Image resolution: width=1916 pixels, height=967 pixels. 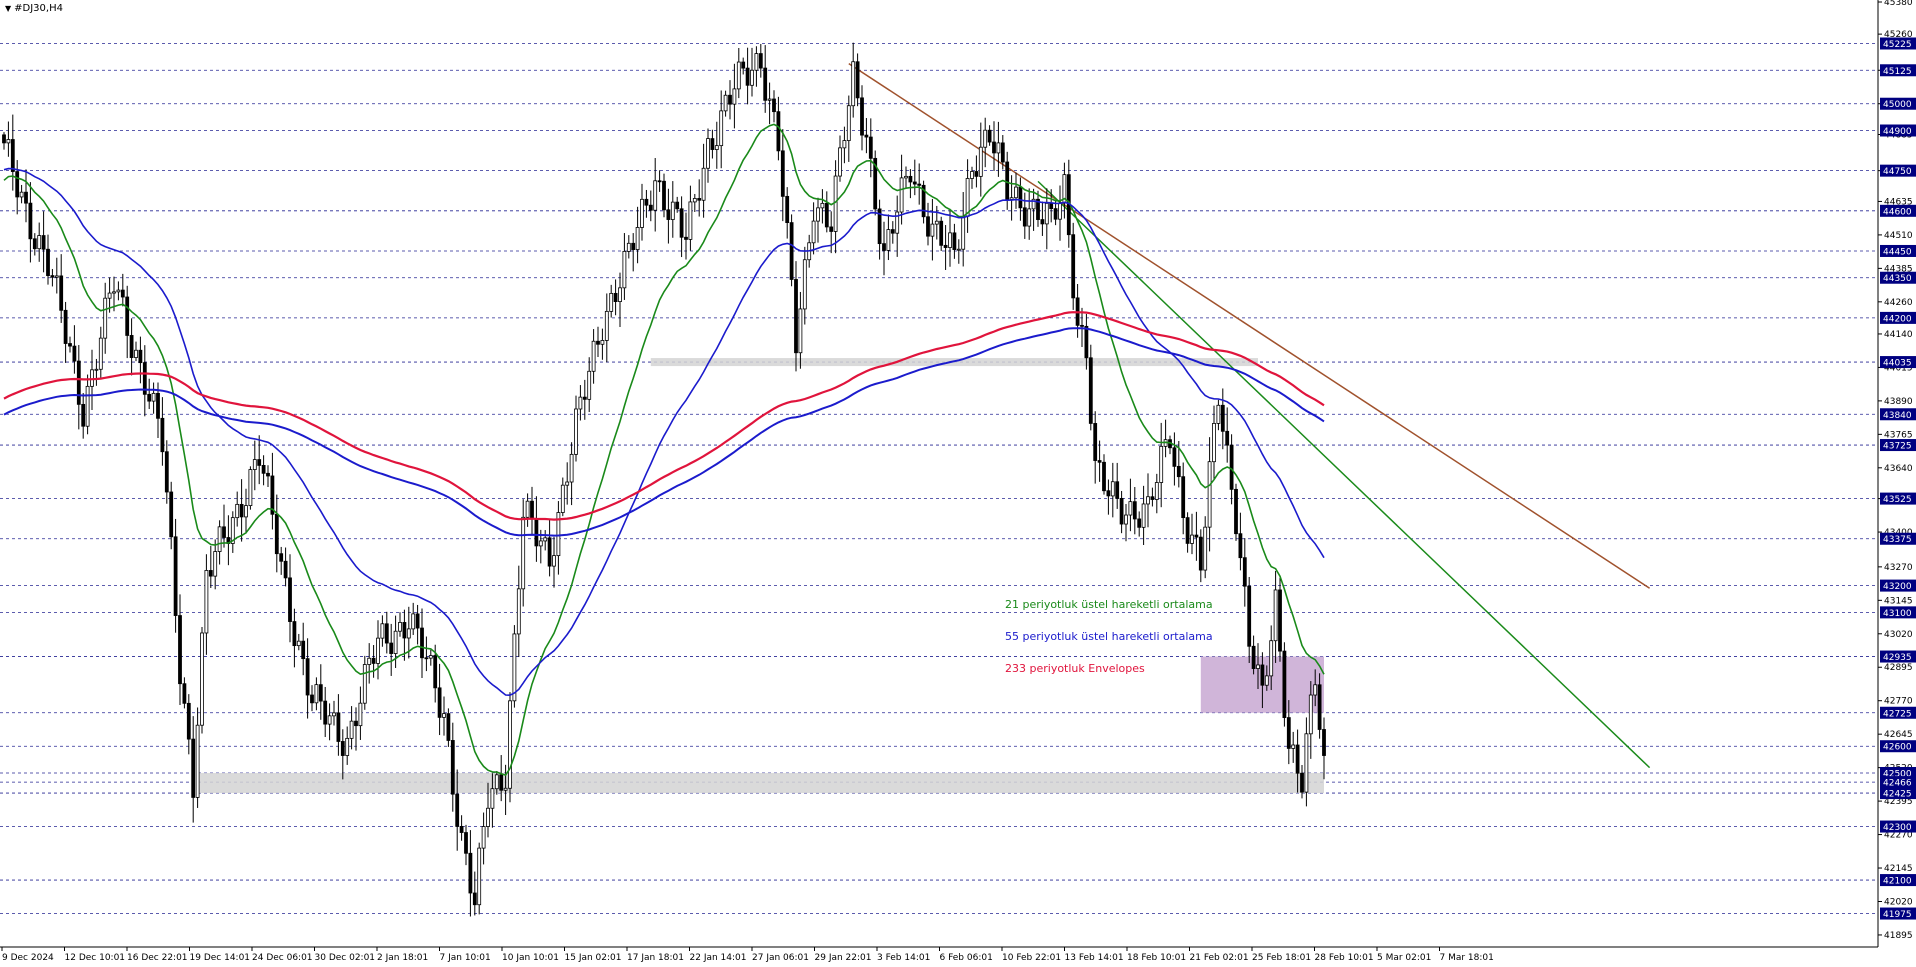 What do you see at coordinates (843, 958) in the screenshot?
I see `x-tick-label: 29 Jan 22:01` at bounding box center [843, 958].